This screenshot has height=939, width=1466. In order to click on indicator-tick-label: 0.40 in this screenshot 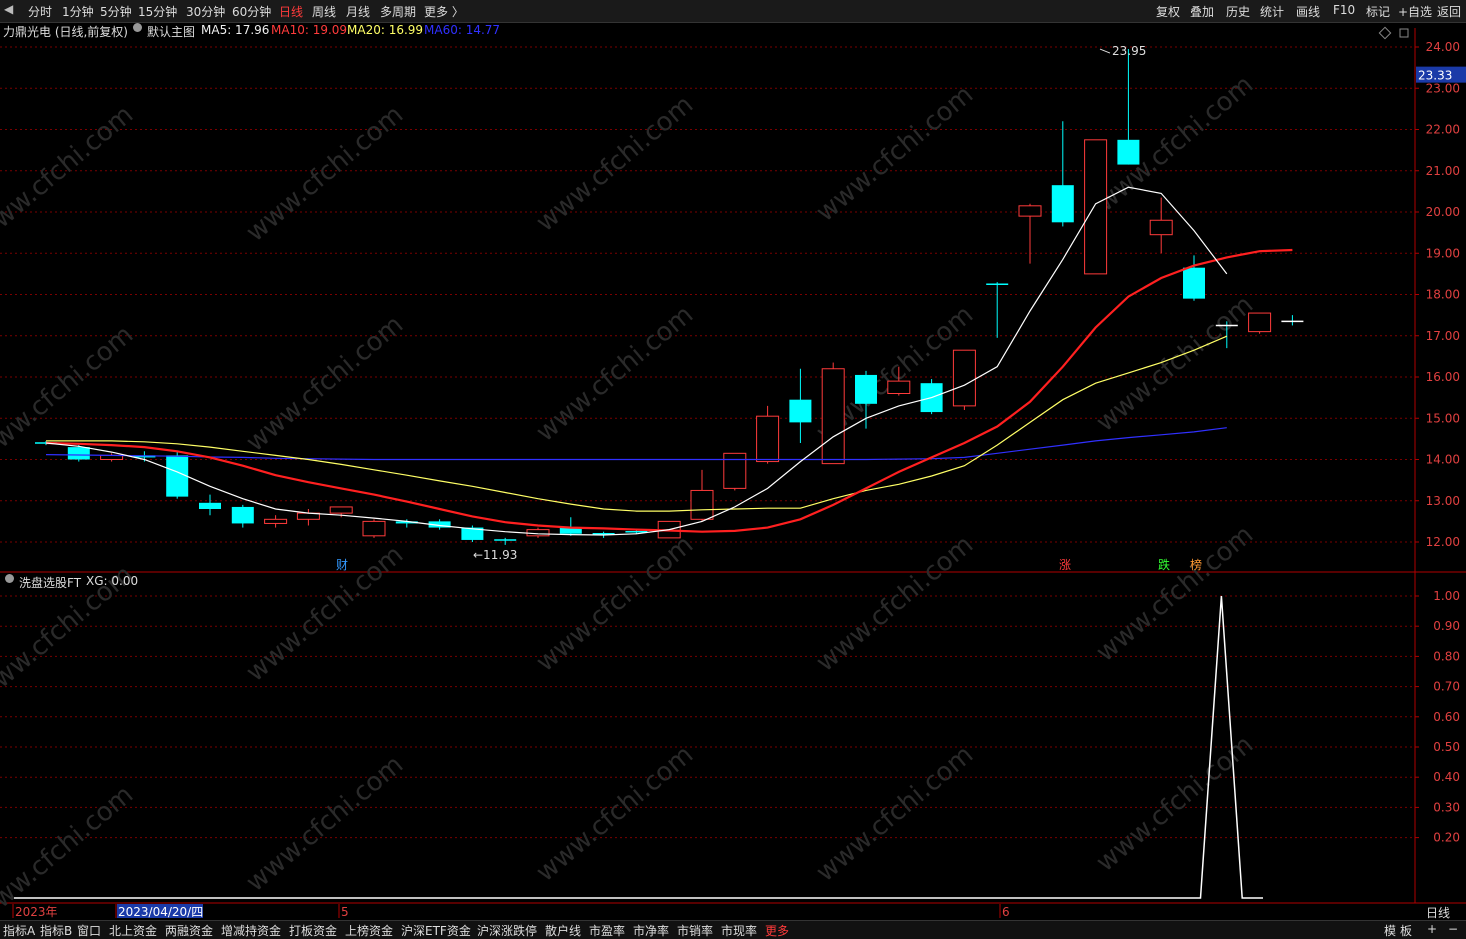, I will do `click(1446, 777)`.